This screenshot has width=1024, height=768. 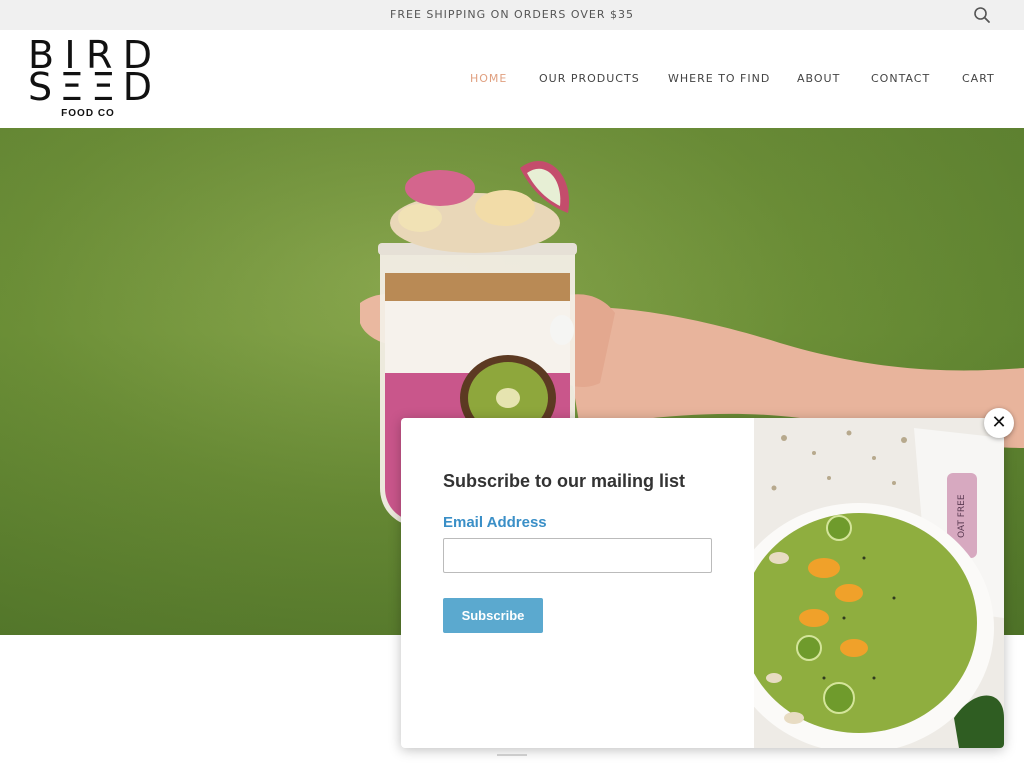 I want to click on announcement-text: FREE SHIPPING ON ORDERS OVER $35, so click(x=512, y=14).